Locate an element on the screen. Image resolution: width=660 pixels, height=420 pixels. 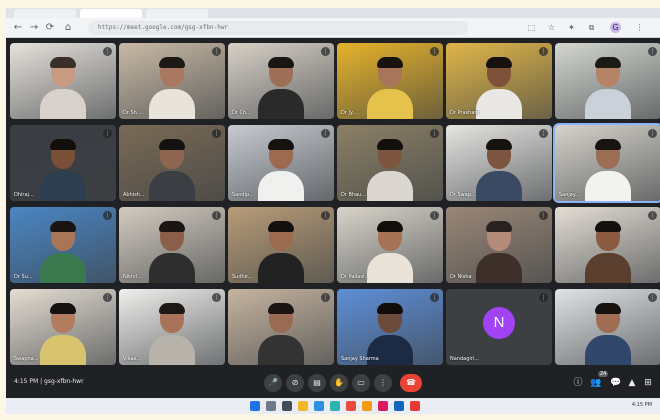
participant-name: Sanjay Sharma is located at coordinates (360, 359).